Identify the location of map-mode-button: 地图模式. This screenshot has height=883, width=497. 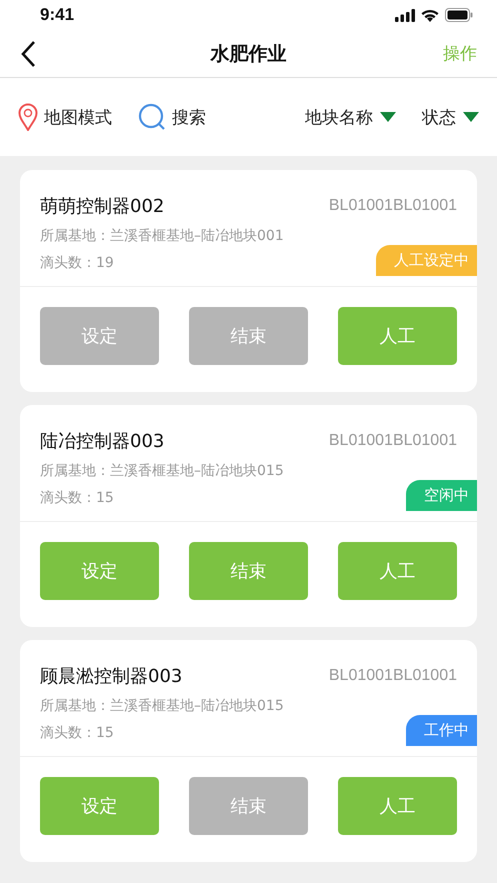
(75, 117).